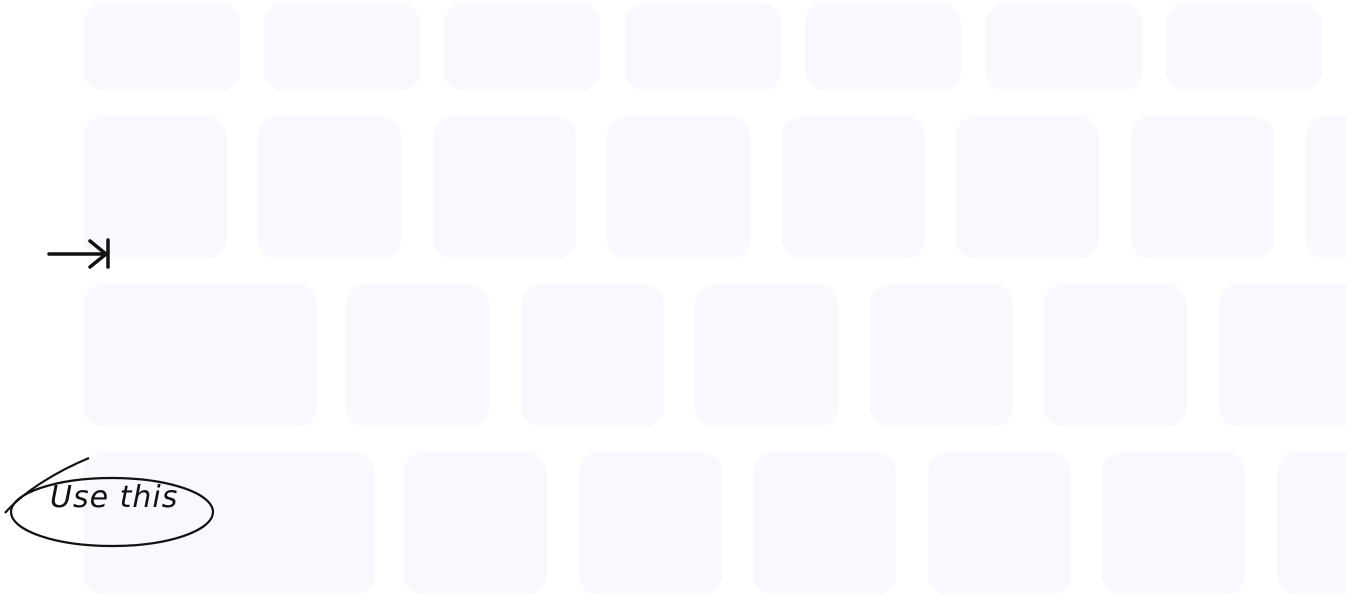 Image resolution: width=1346 pixels, height=604 pixels. I want to click on annotation-label: Use this, so click(114, 497).